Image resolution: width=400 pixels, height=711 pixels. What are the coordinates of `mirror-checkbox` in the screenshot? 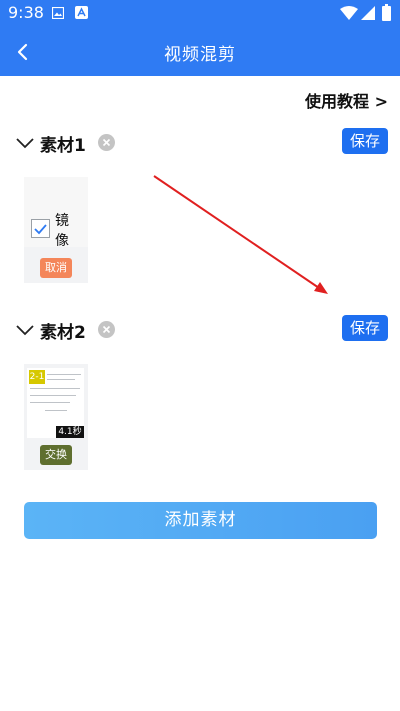 It's located at (40, 228).